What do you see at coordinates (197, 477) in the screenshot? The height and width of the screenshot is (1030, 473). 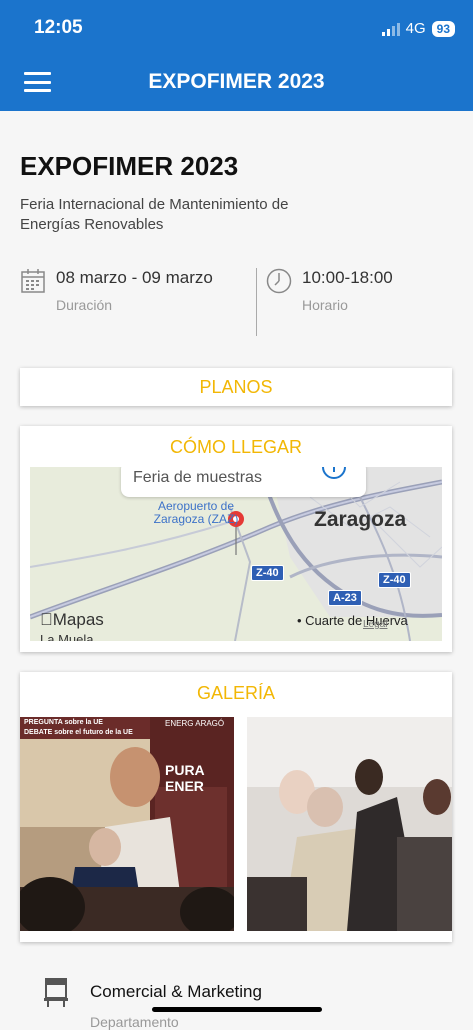 I see `map-callout-label: Feria de muestras` at bounding box center [197, 477].